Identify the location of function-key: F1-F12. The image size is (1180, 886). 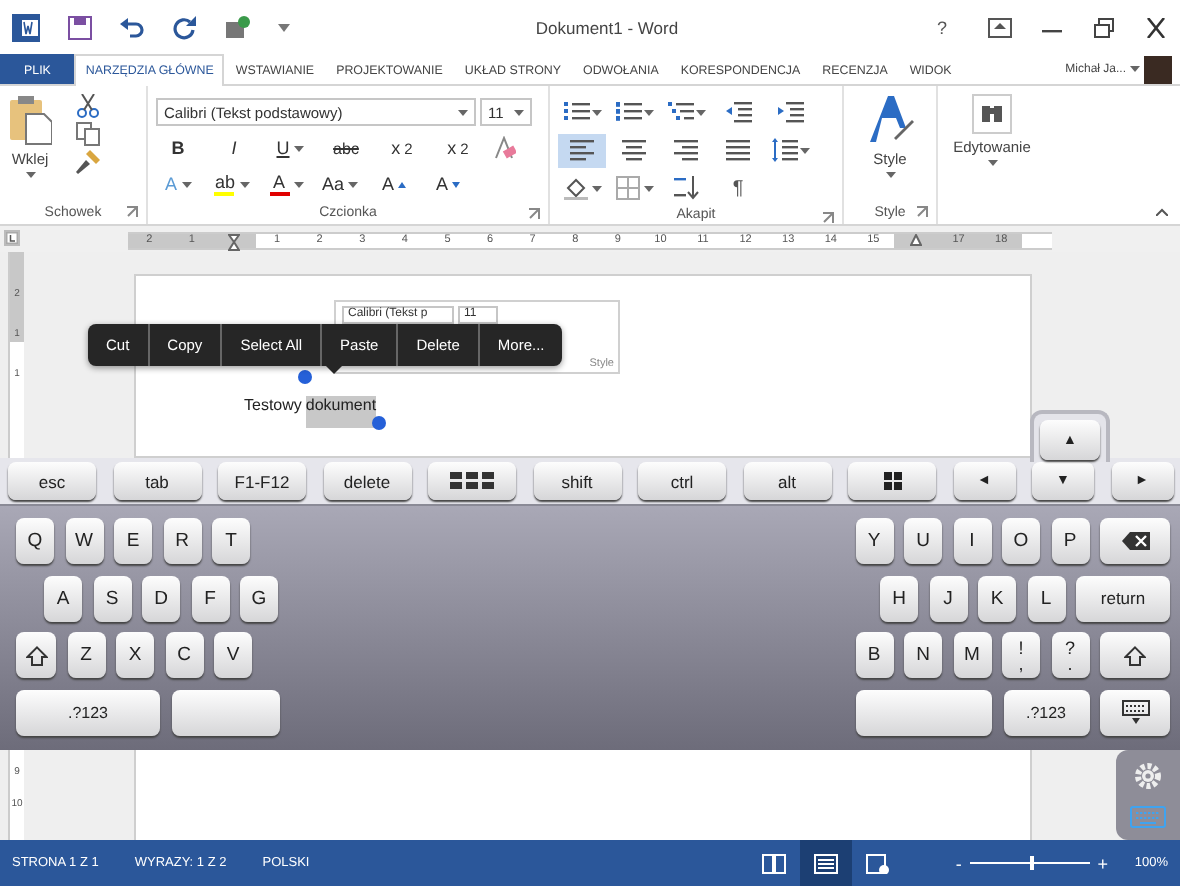
(262, 481).